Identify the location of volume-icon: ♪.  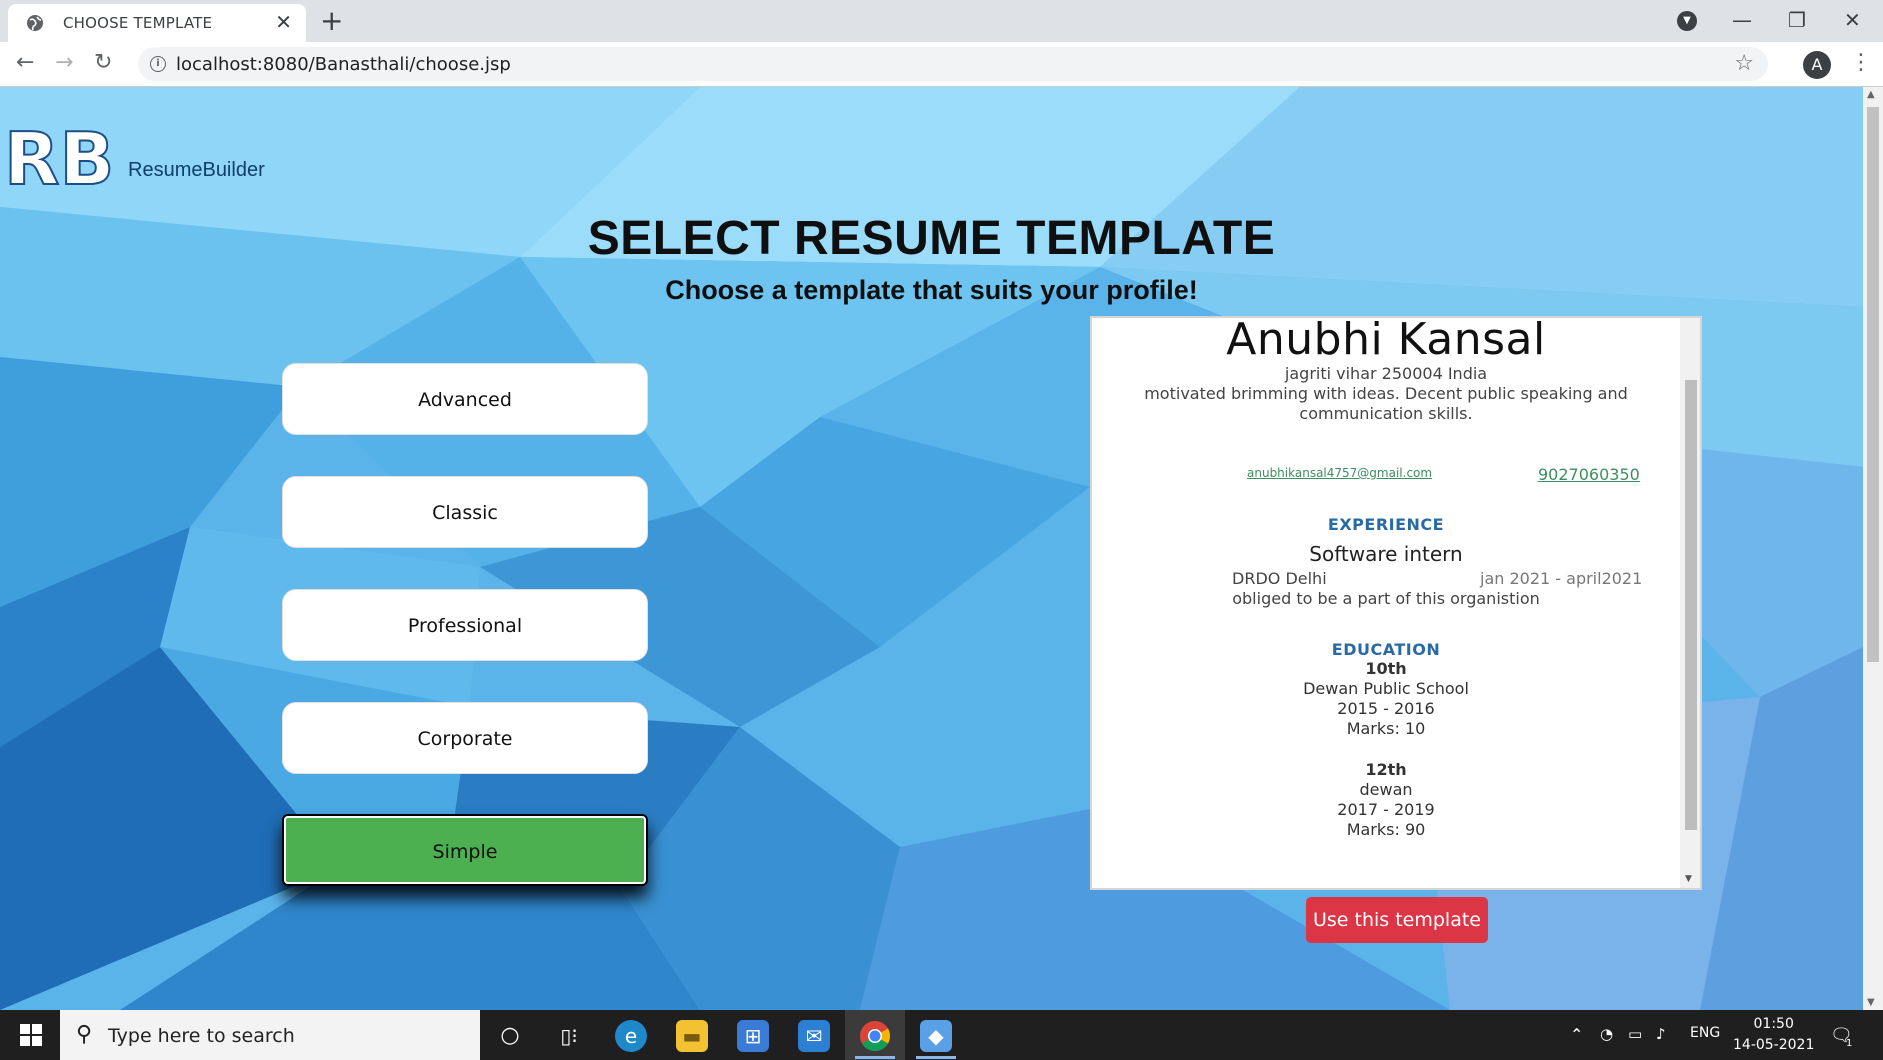
(1661, 1034).